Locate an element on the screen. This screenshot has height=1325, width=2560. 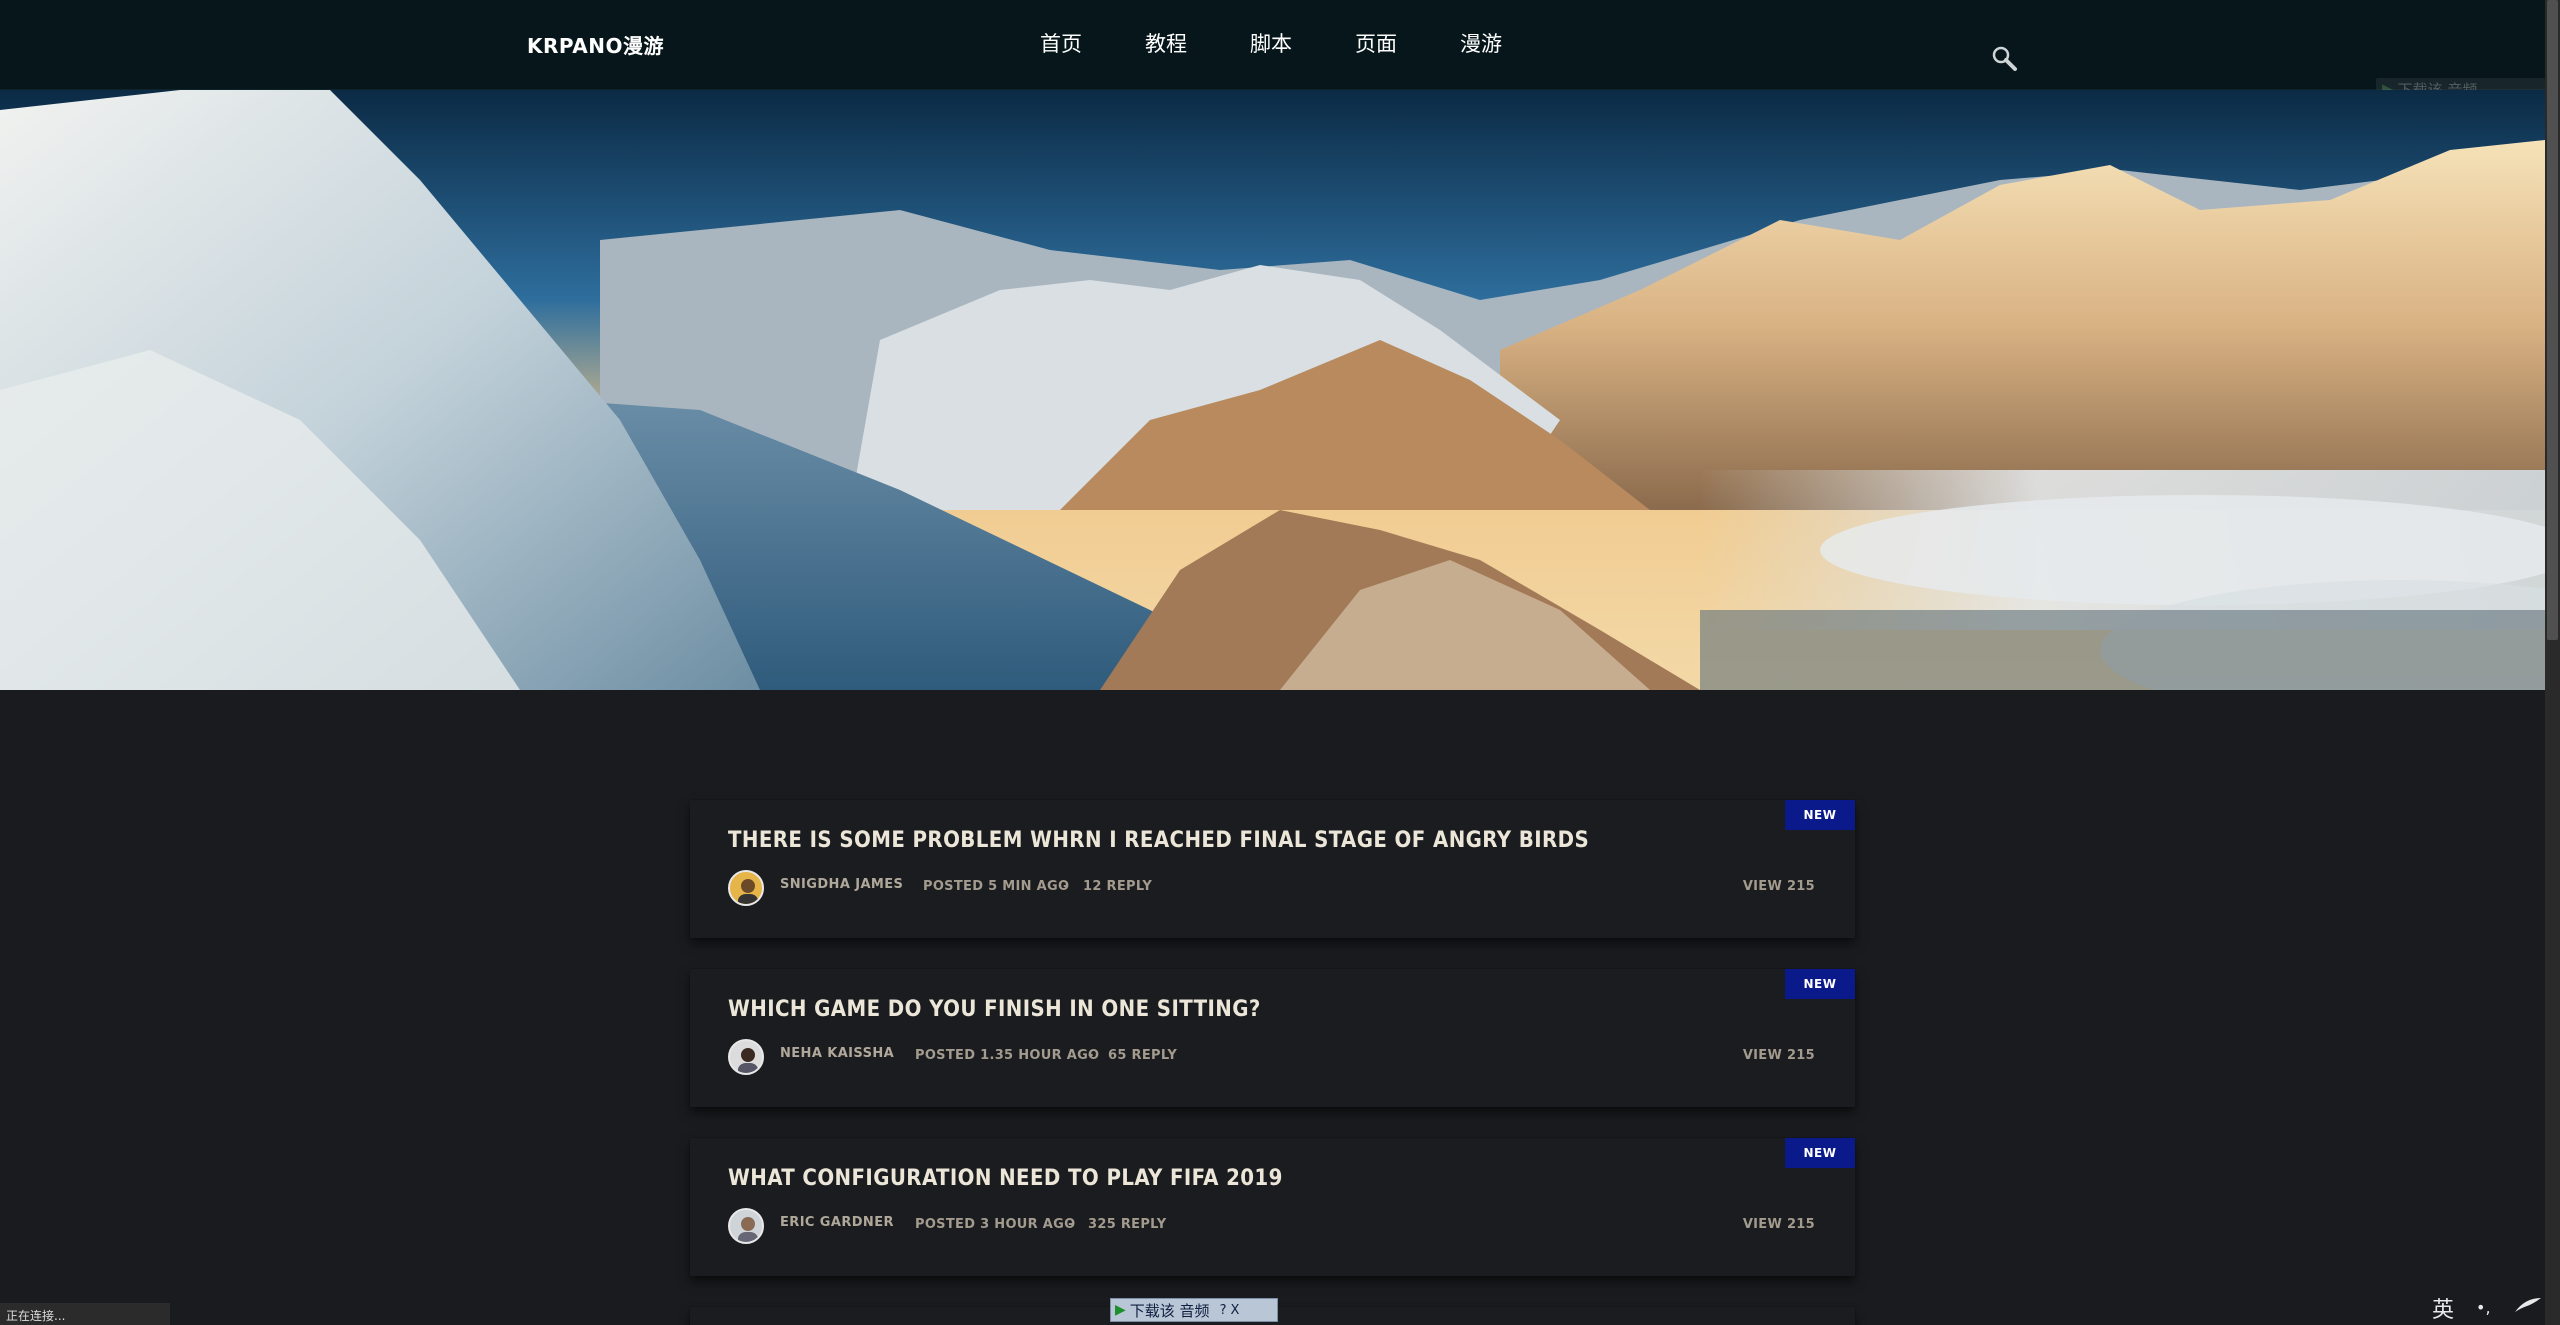
post-time: POSTED 5 MIN AGO is located at coordinates (996, 886).